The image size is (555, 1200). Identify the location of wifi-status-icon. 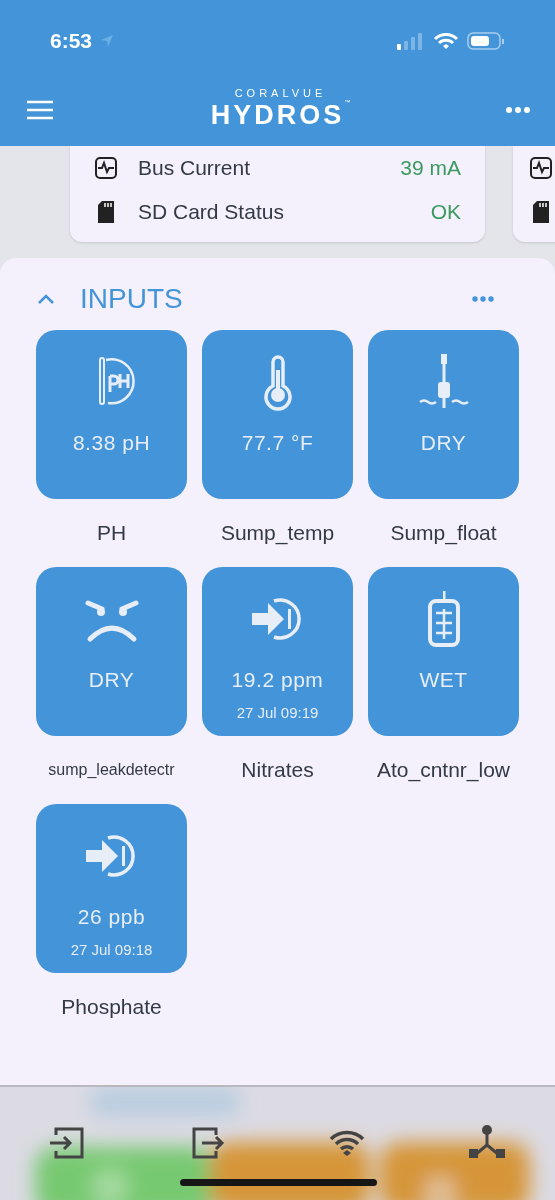
(446, 41).